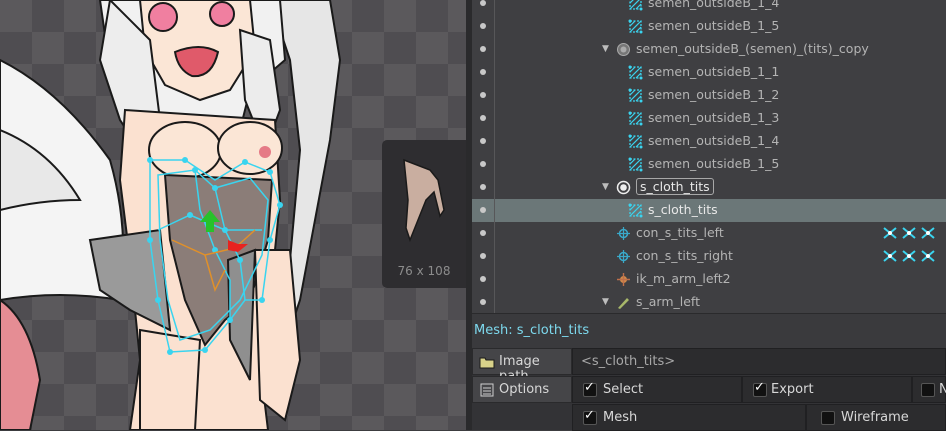  I want to click on bone-icon, so click(623, 302).